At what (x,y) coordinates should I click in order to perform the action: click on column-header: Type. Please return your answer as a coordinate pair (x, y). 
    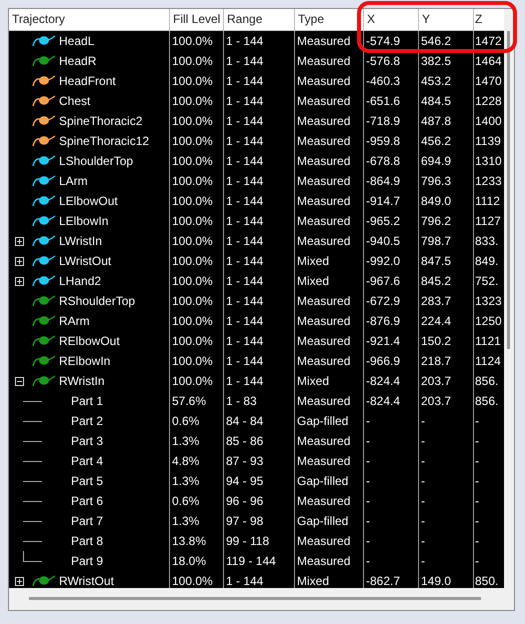
    Looking at the image, I should click on (329, 19).